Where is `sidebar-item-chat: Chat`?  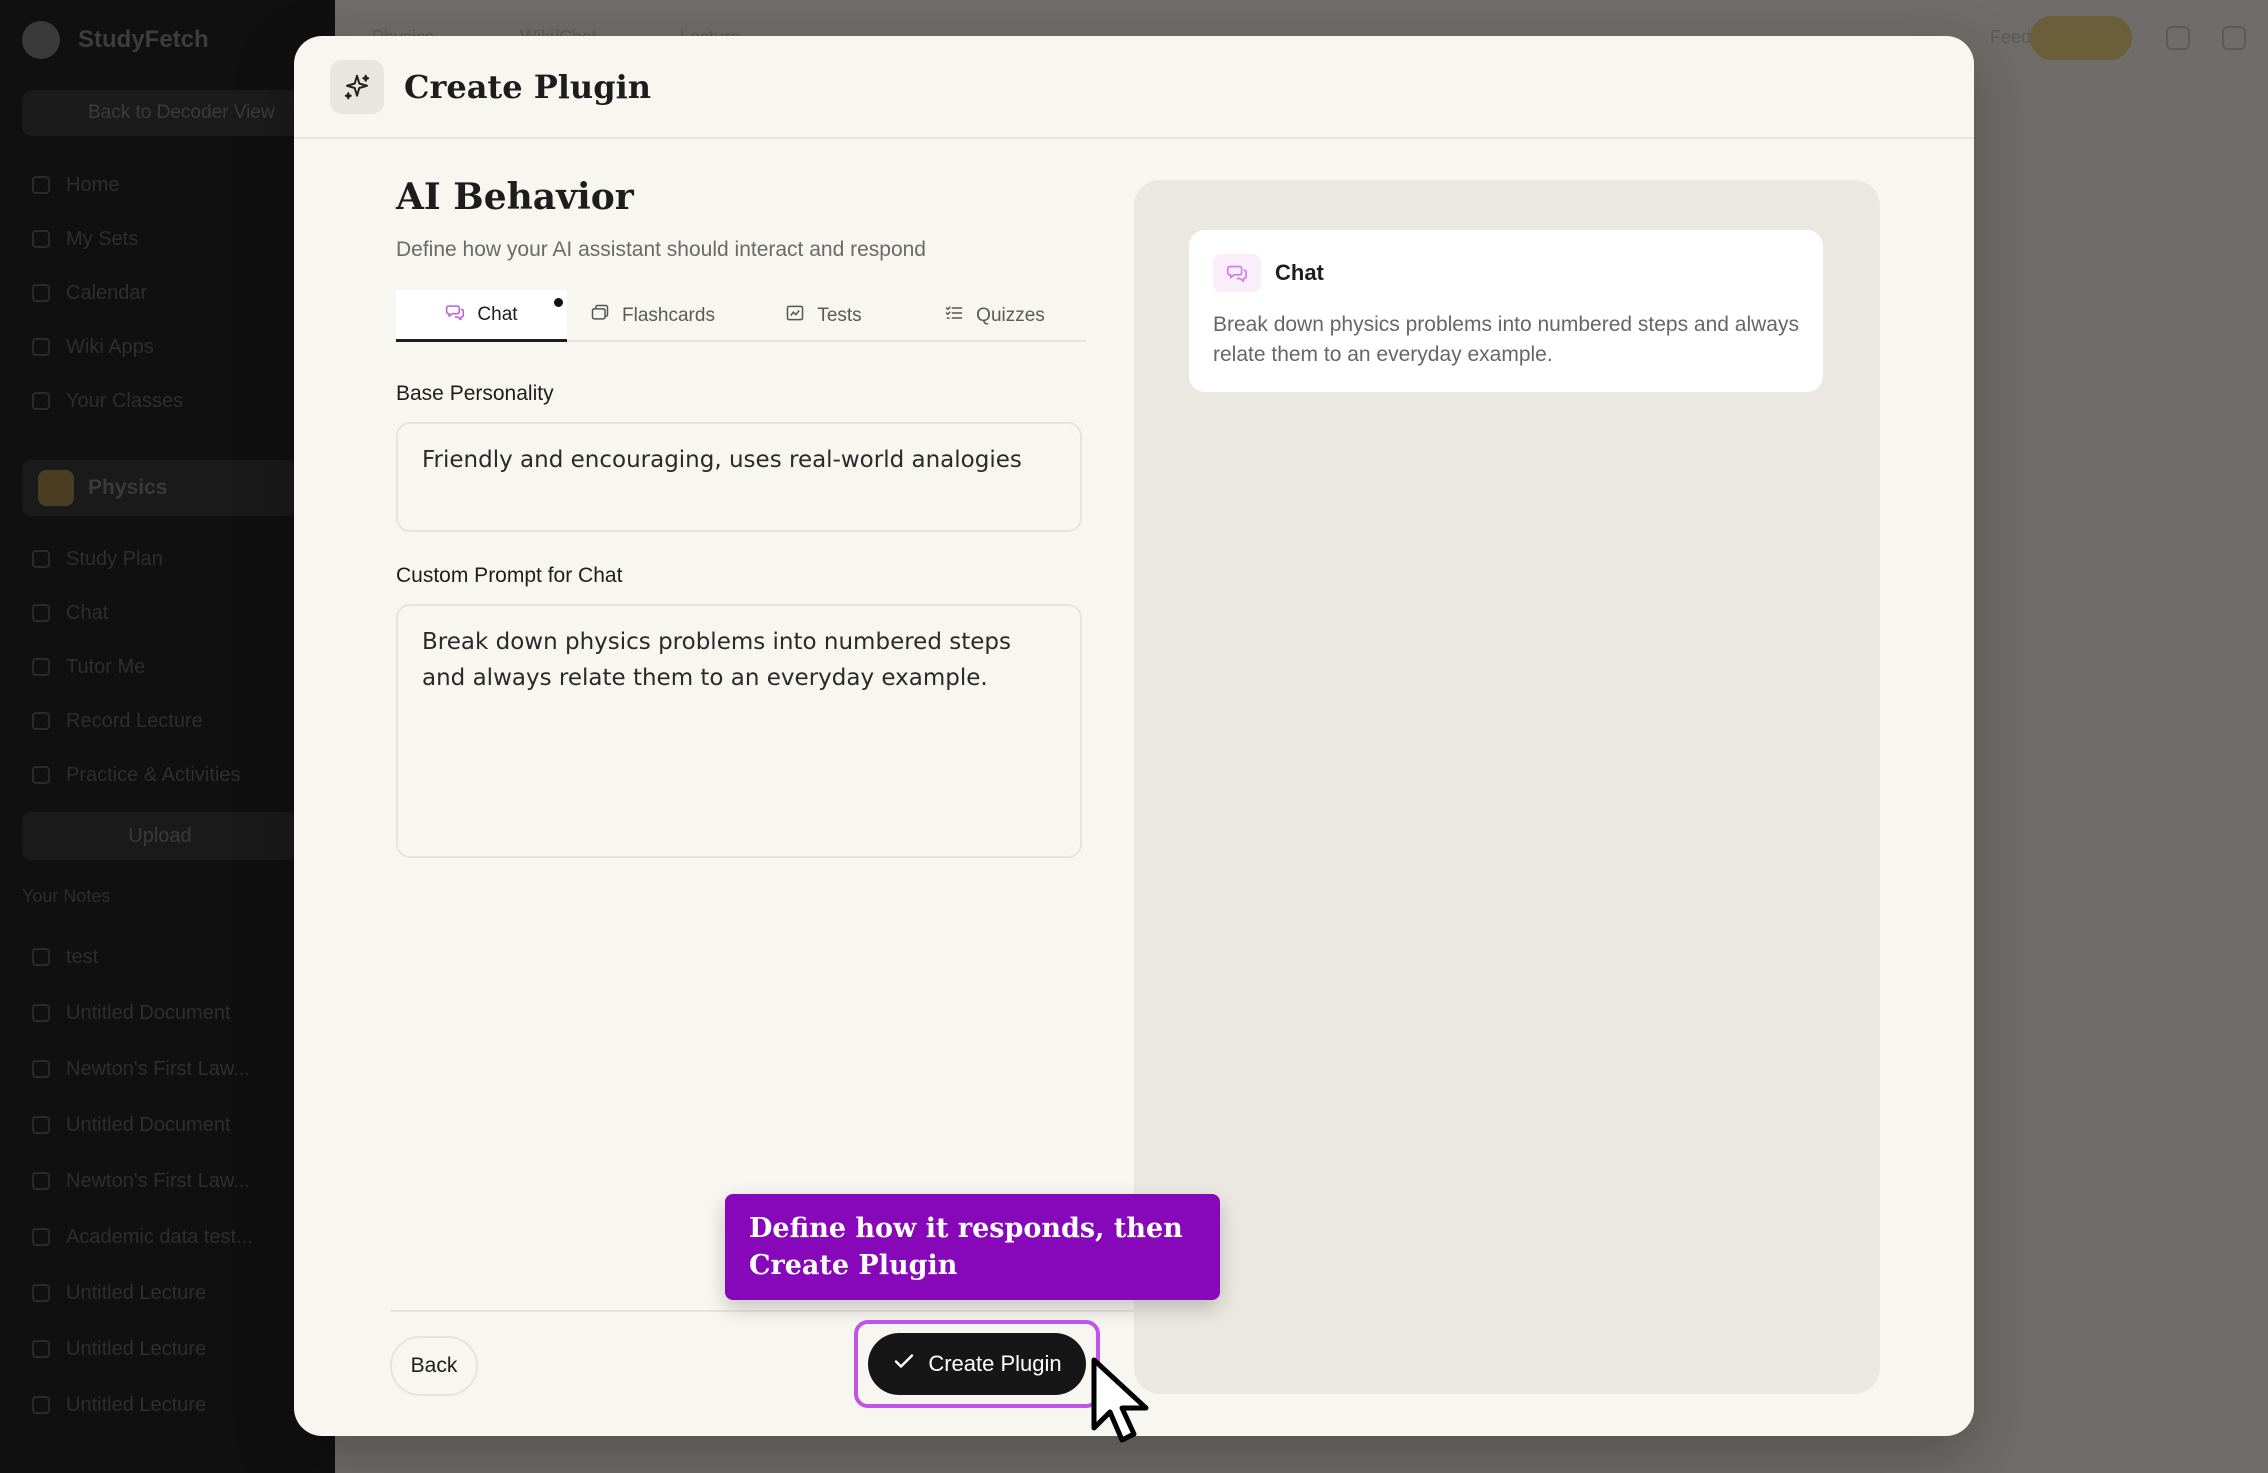 sidebar-item-chat: Chat is located at coordinates (70, 613).